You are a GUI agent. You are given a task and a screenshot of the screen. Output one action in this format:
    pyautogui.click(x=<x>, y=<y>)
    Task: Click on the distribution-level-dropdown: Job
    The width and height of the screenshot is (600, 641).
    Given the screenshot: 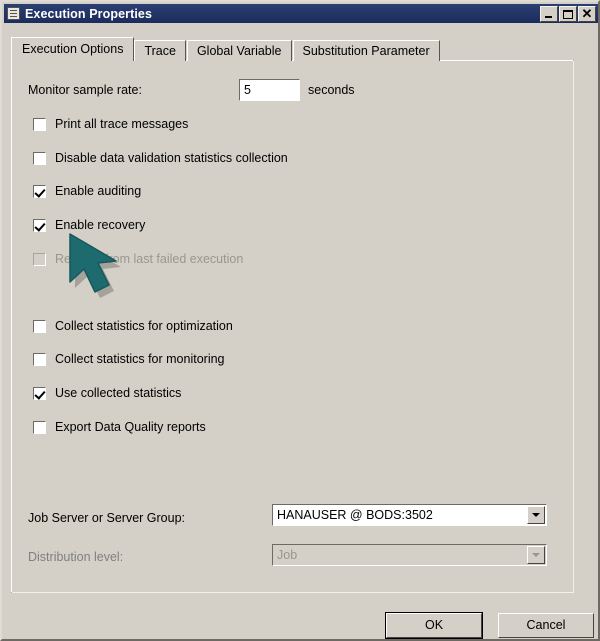 What is the action you would take?
    pyautogui.click(x=409, y=555)
    